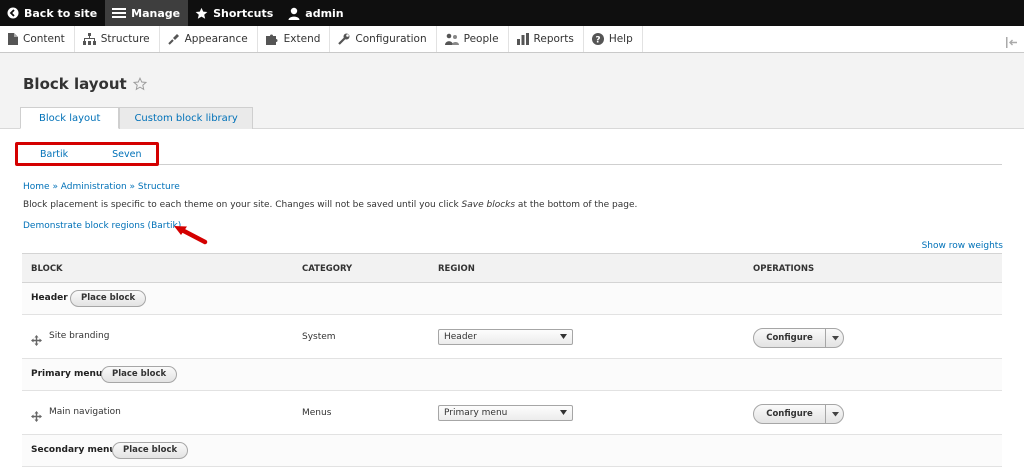  What do you see at coordinates (784, 269) in the screenshot?
I see `header-operations: OPERATIONS` at bounding box center [784, 269].